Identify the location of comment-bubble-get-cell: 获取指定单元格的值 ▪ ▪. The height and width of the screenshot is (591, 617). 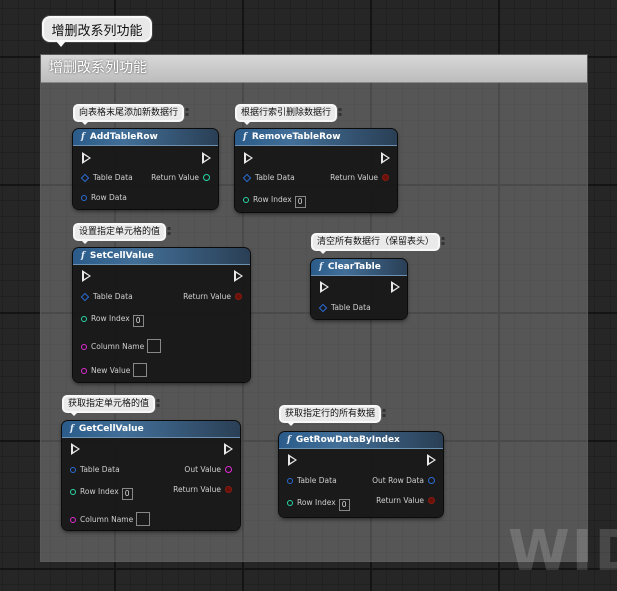
(111, 405).